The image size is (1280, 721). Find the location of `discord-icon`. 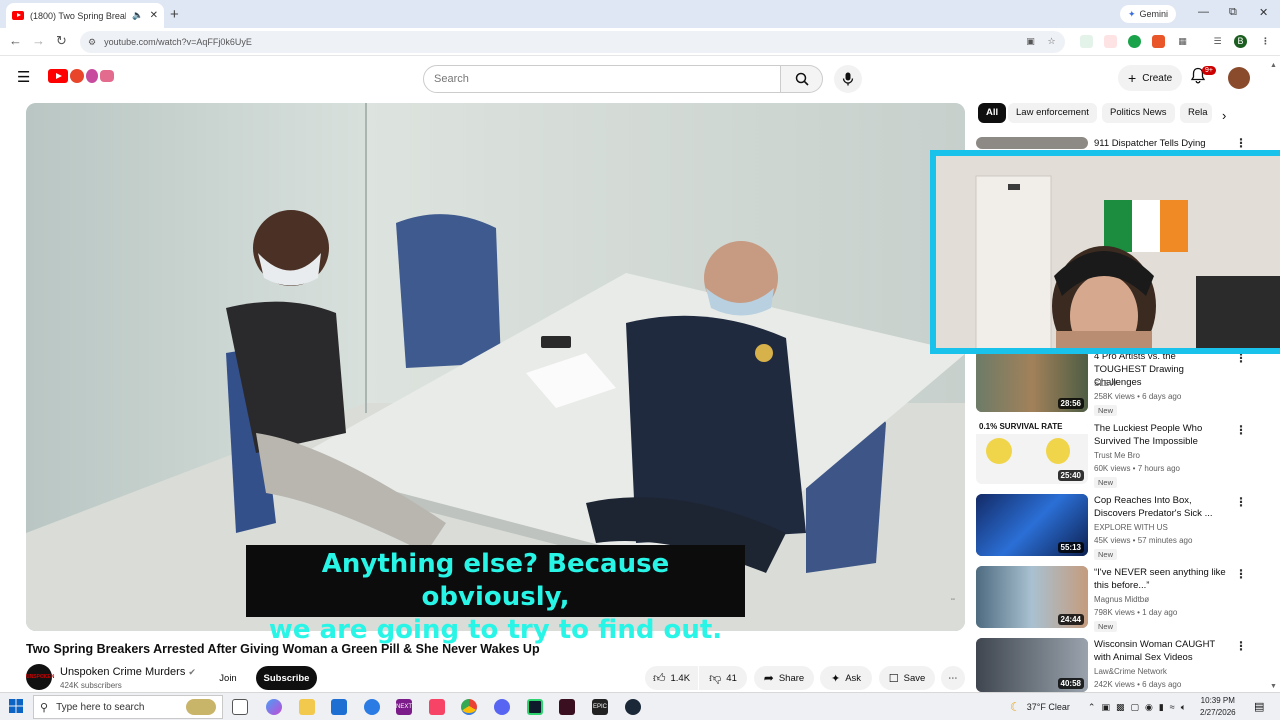

discord-icon is located at coordinates (502, 707).